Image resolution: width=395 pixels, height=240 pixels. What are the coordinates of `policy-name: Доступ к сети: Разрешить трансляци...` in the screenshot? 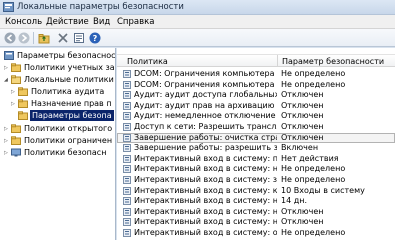 It's located at (205, 126).